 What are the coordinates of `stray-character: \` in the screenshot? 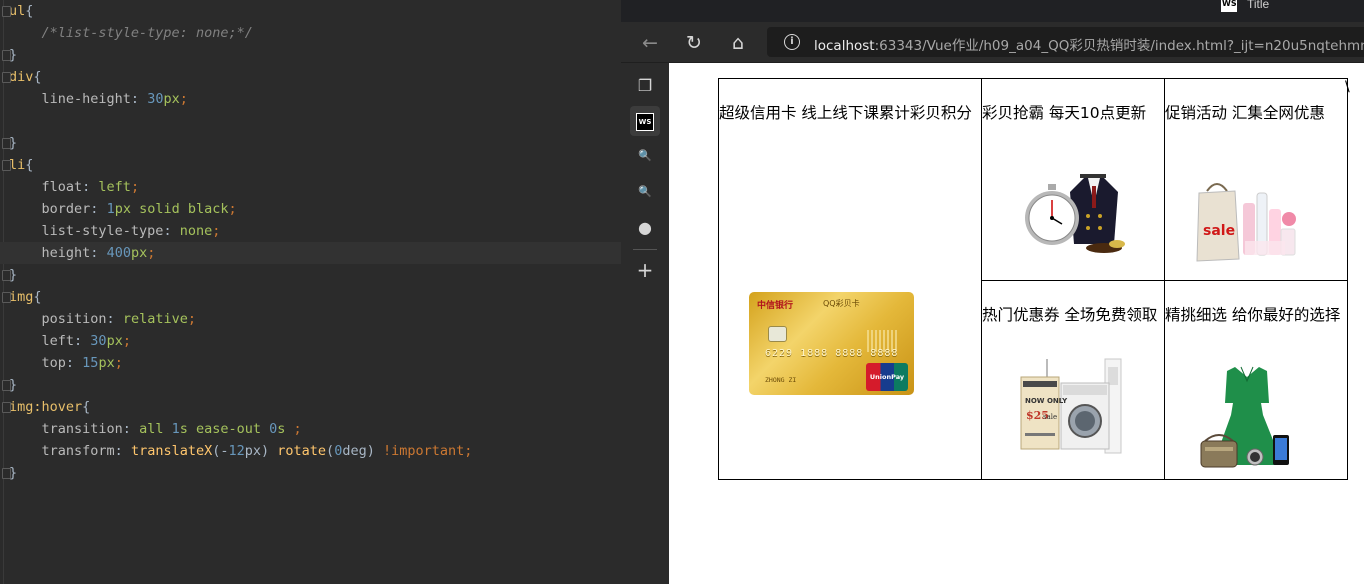 It's located at (1347, 87).